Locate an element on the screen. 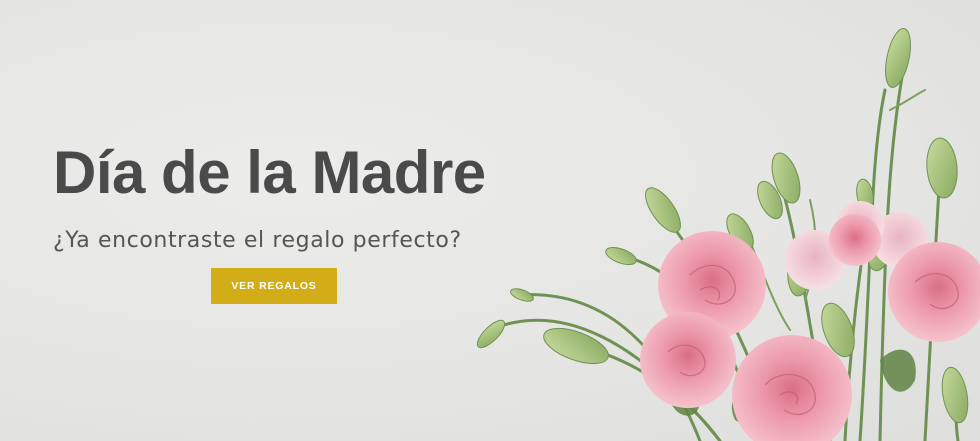 The width and height of the screenshot is (980, 441). page-title: Día de la Madre is located at coordinates (269, 172).